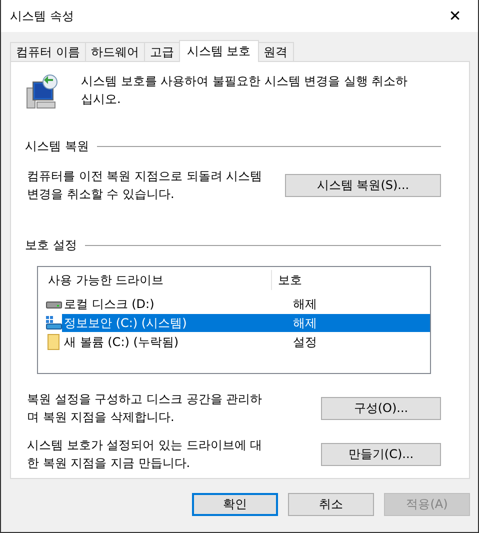 This screenshot has height=533, width=479. Describe the element at coordinates (162, 51) in the screenshot. I see `tab: 고급` at that location.